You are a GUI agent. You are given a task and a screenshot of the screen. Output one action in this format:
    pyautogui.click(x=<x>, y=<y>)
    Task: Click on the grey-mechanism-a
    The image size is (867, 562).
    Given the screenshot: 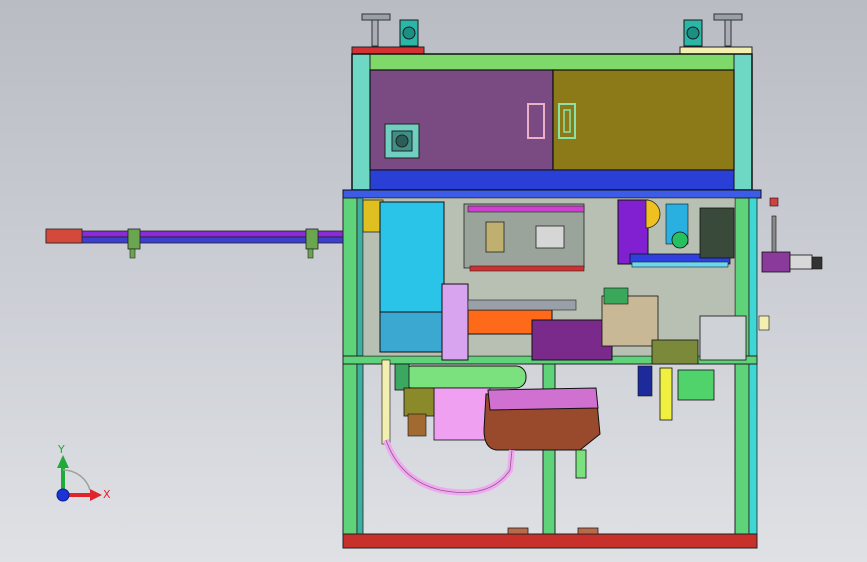 What is the action you would take?
    pyautogui.click(x=524, y=236)
    